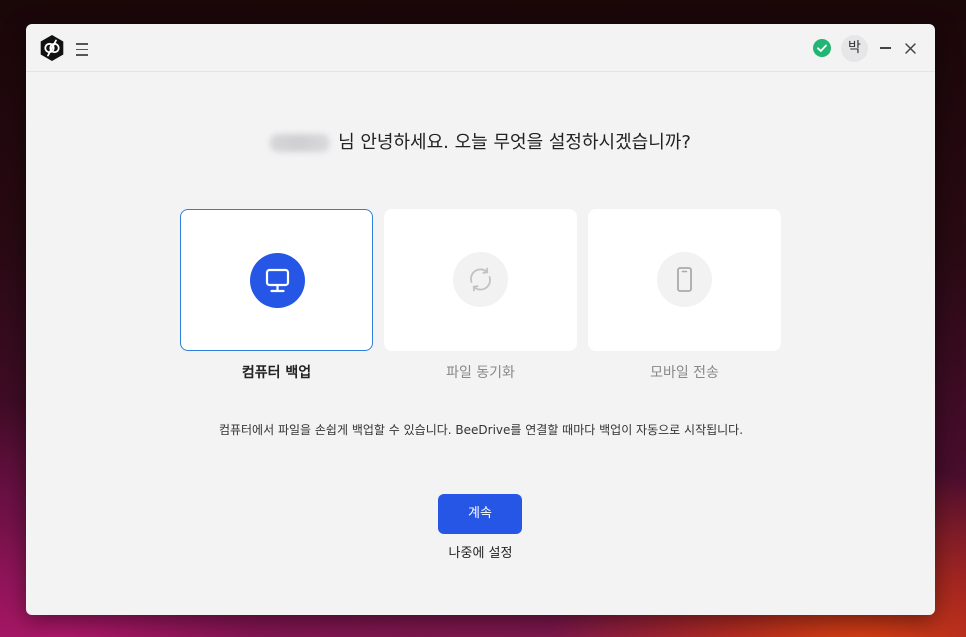  I want to click on title-bar: 박, so click(480, 48).